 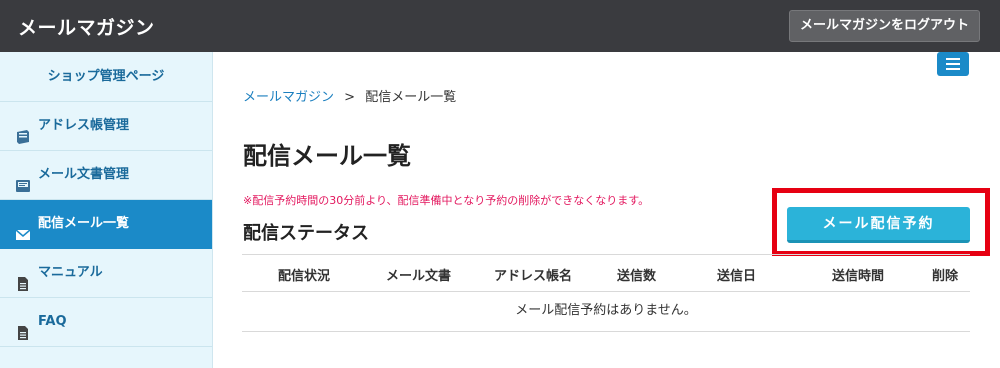 What do you see at coordinates (945, 276) in the screenshot?
I see `column-header: 削除` at bounding box center [945, 276].